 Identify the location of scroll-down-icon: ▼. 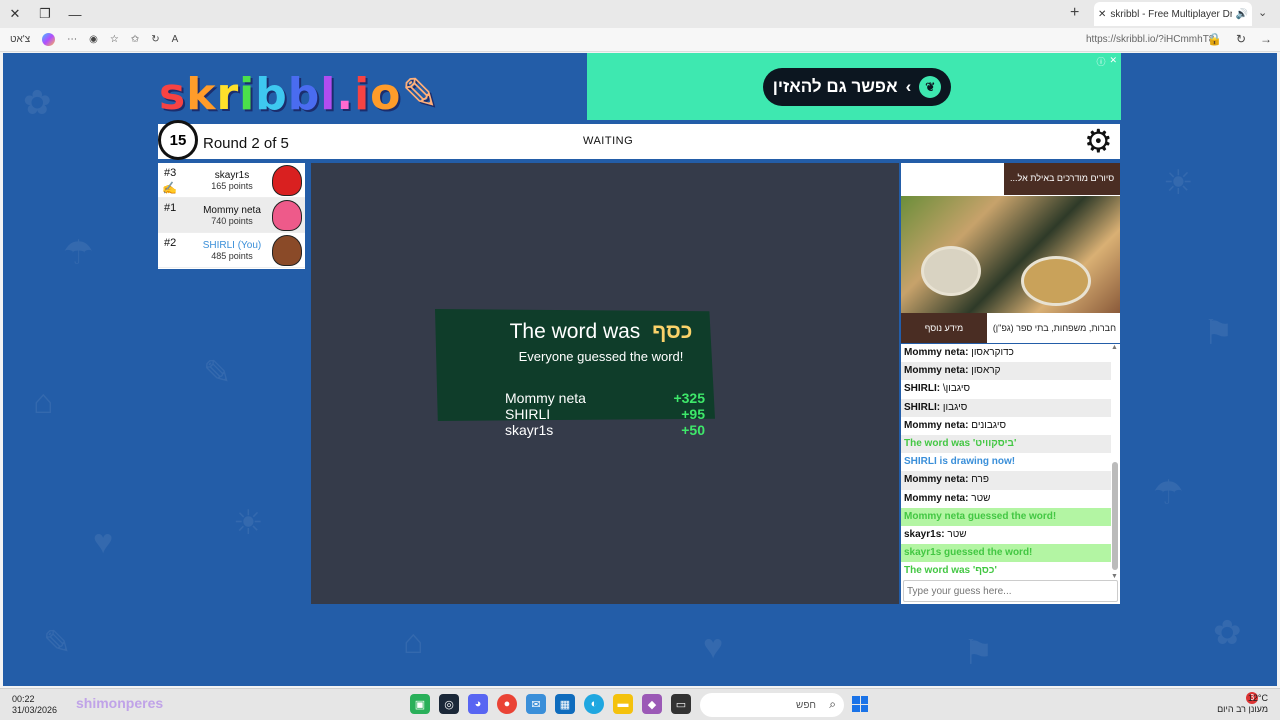
(1114, 576).